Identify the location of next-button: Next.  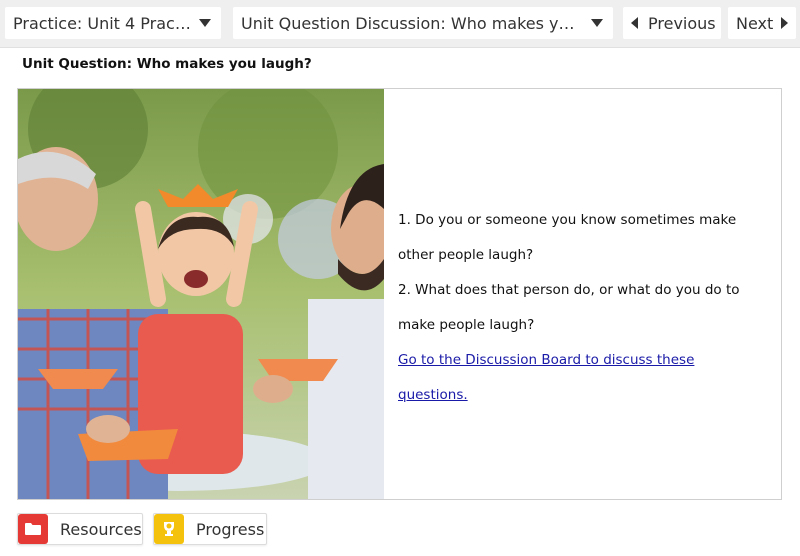
(762, 23).